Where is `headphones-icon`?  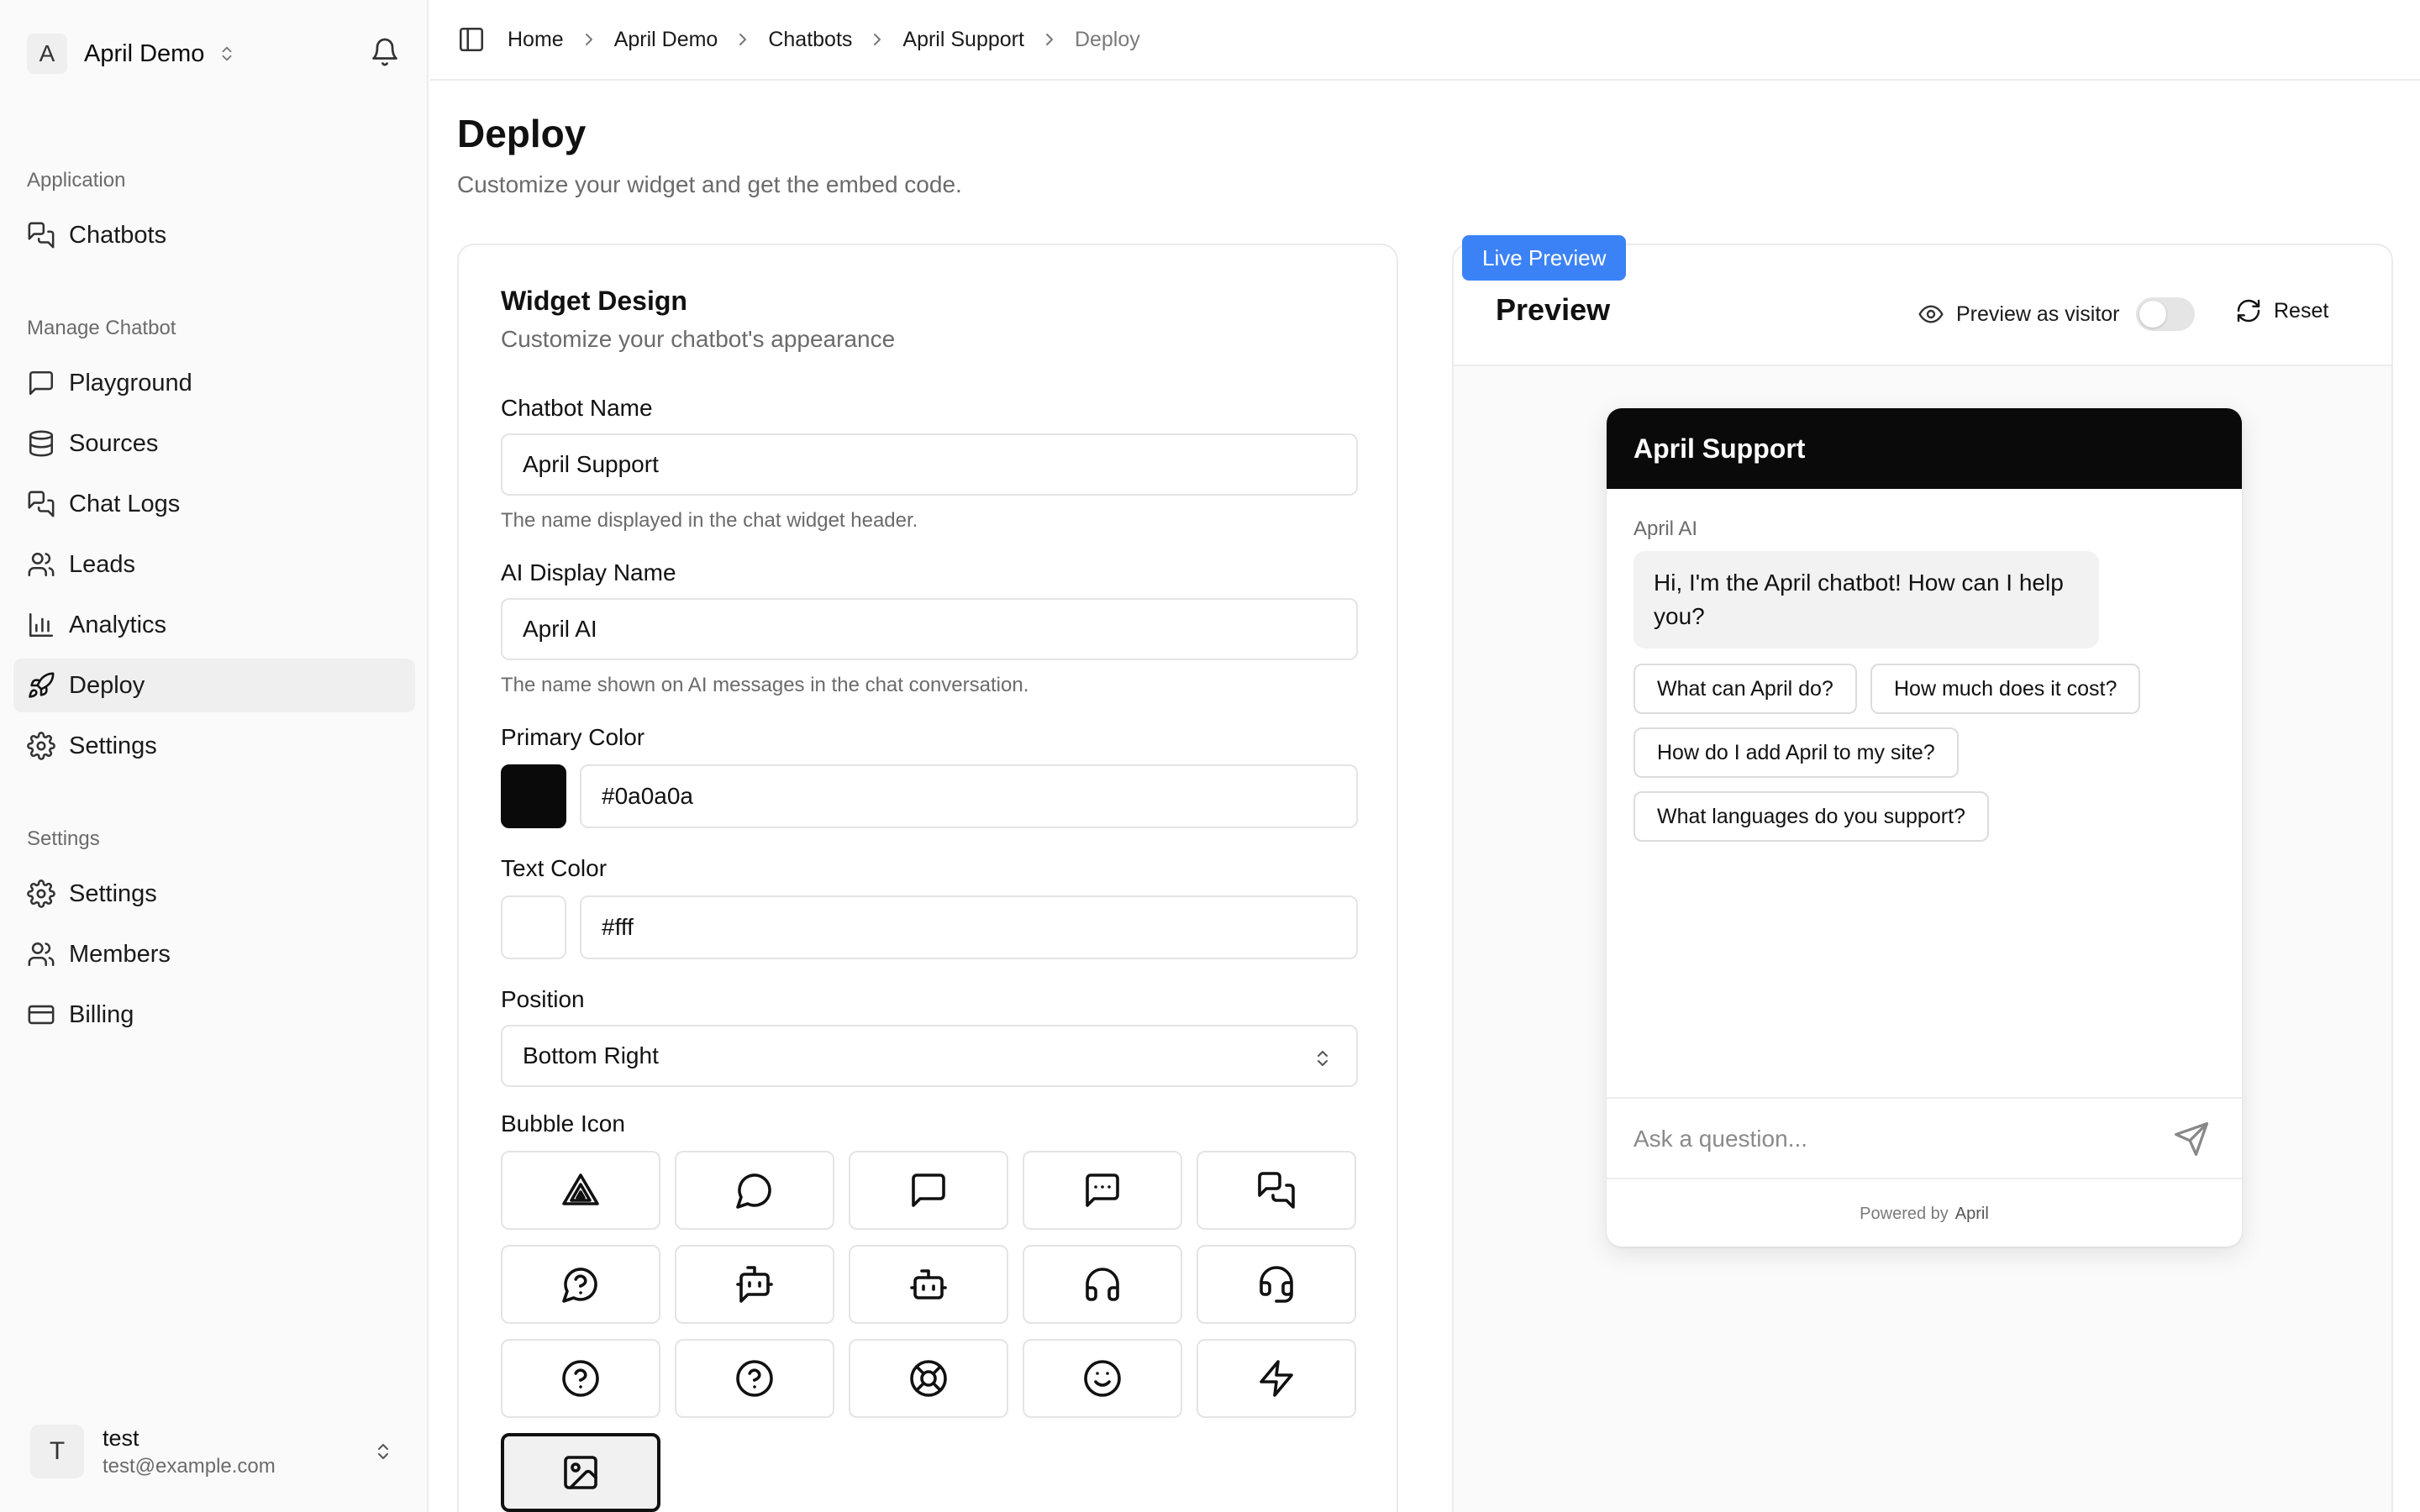
headphones-icon is located at coordinates (1103, 1284).